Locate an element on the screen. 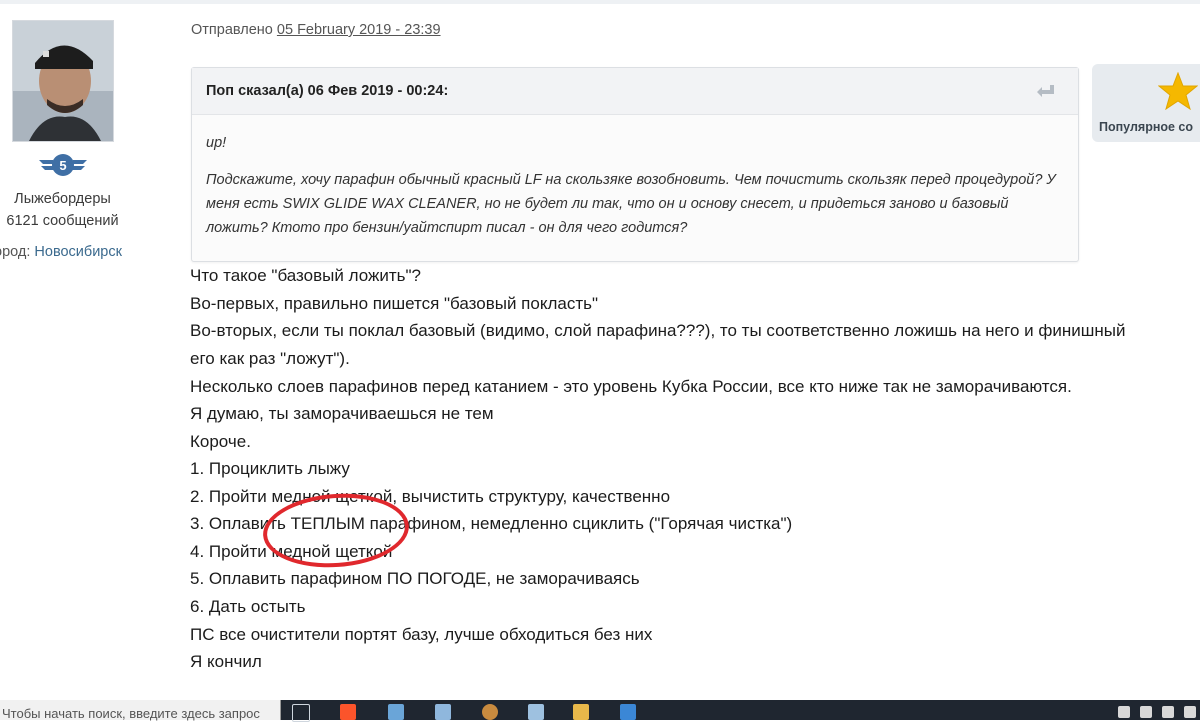 This screenshot has width=1200, height=722. message-line: его как раз "ложут"). is located at coordinates (270, 358).